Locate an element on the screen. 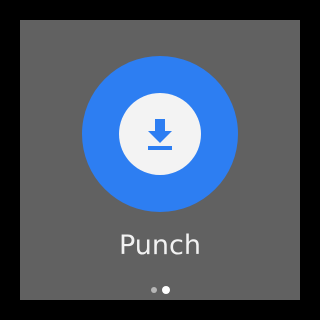 The image size is (320, 320). icon-disc is located at coordinates (160, 134).